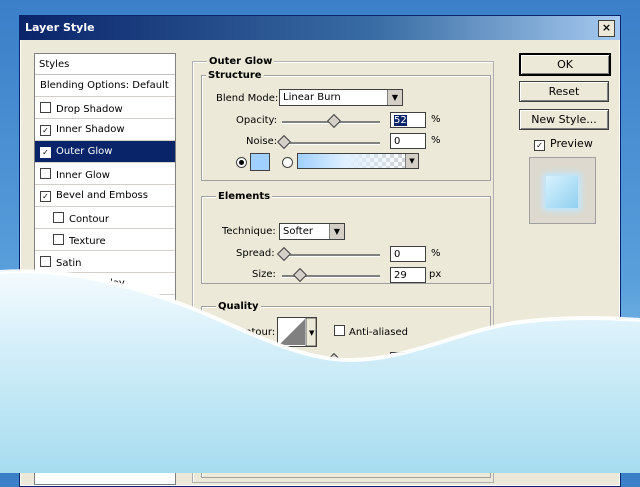 Image resolution: width=640 pixels, height=487 pixels. I want to click on color-radio, so click(241, 162).